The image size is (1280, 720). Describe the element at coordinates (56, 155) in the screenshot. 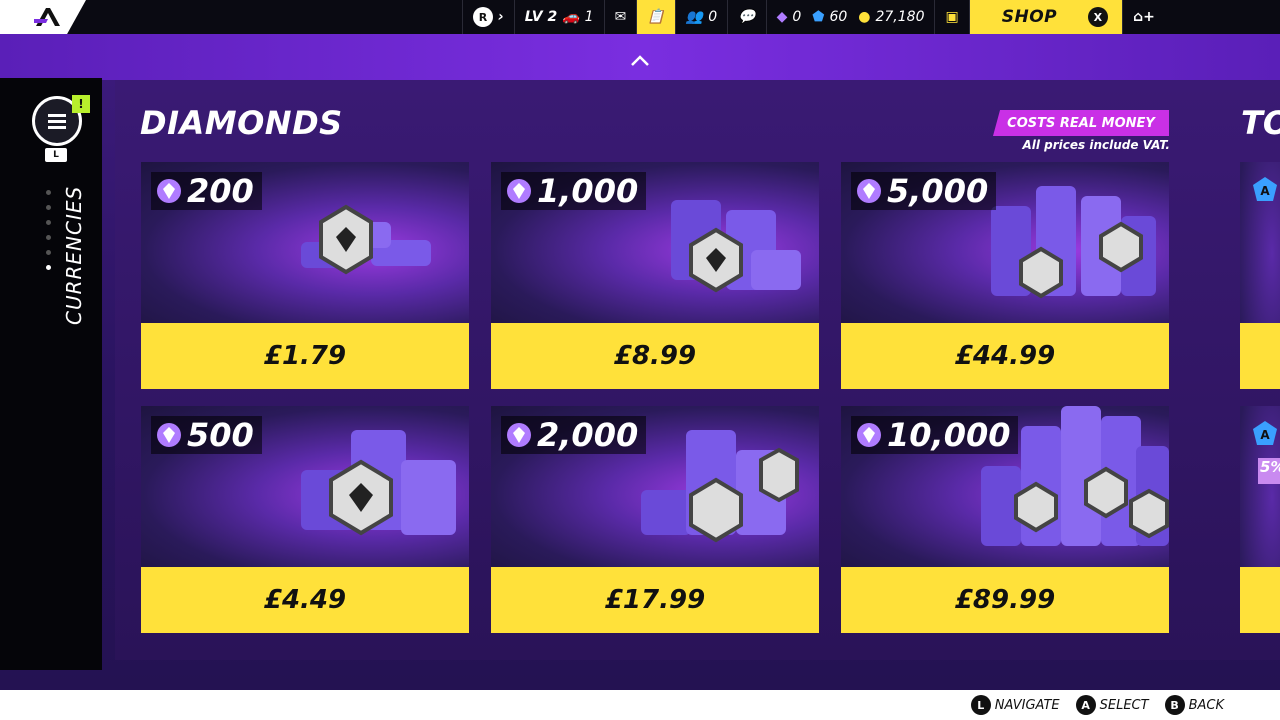

I see `l-key-icon: L` at that location.